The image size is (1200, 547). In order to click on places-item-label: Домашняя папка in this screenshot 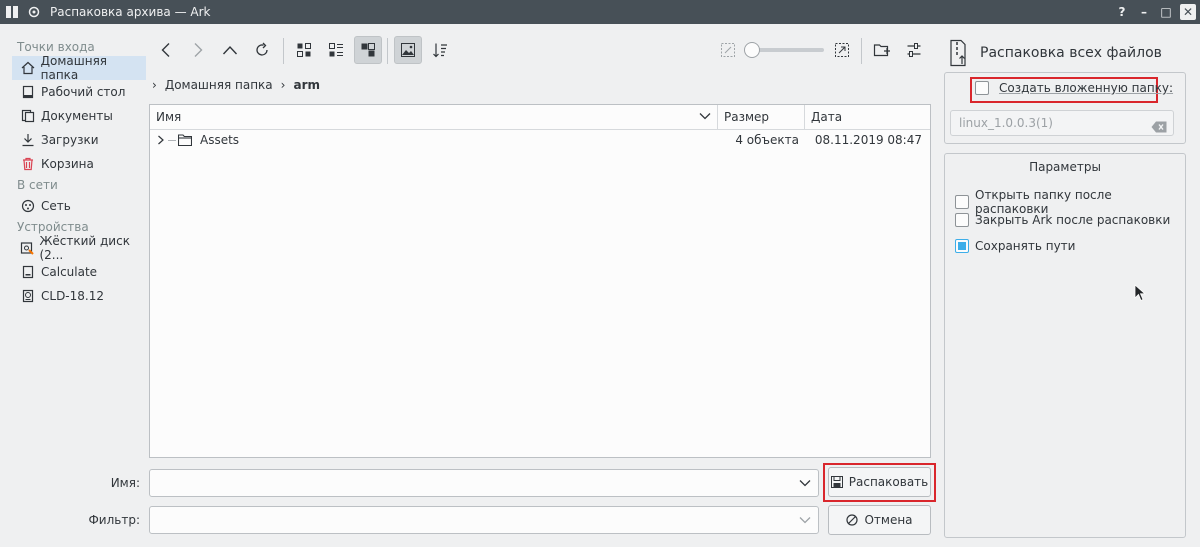, I will do `click(74, 68)`.